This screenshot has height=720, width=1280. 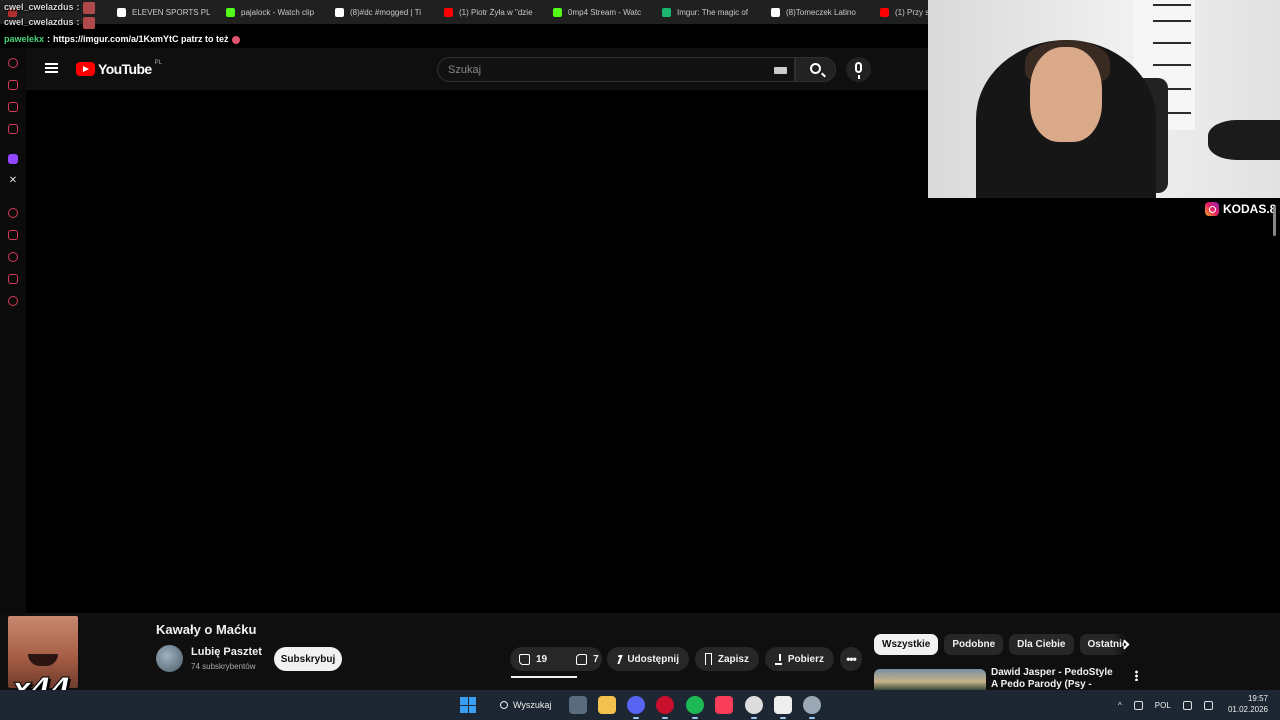 I want to click on thumb-up-icon, so click(x=524, y=659).